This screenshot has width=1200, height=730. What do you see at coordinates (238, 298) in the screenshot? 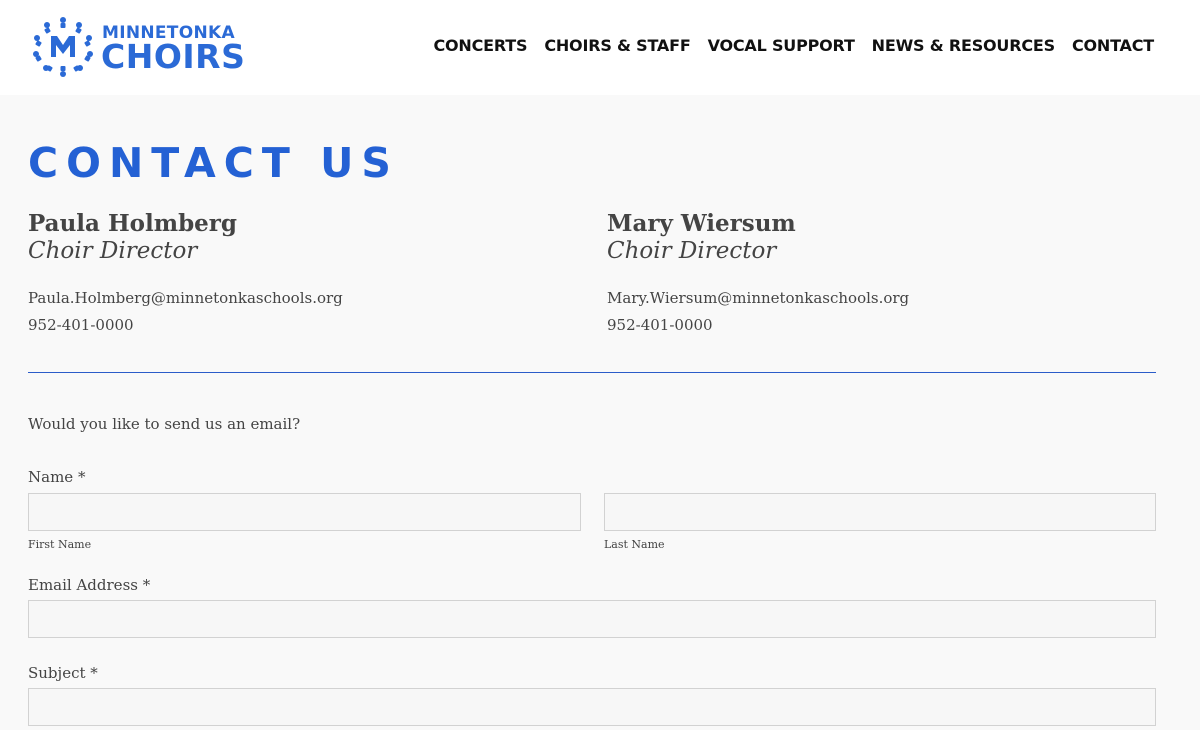
I see `contact-email: Paula.Holmberg@minnetonkaschools.org` at bounding box center [238, 298].